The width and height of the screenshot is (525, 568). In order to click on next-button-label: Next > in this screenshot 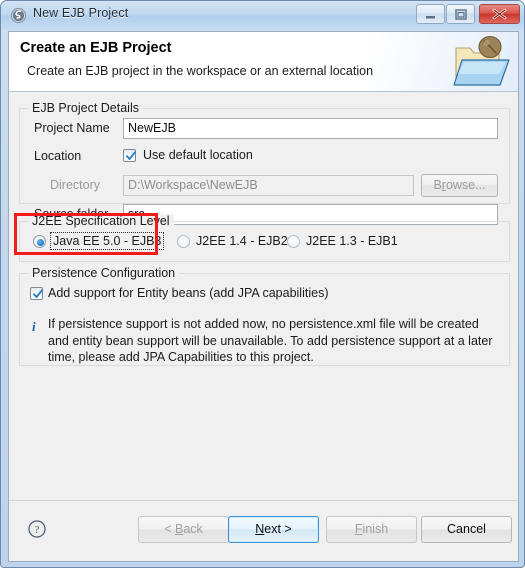, I will do `click(273, 529)`.